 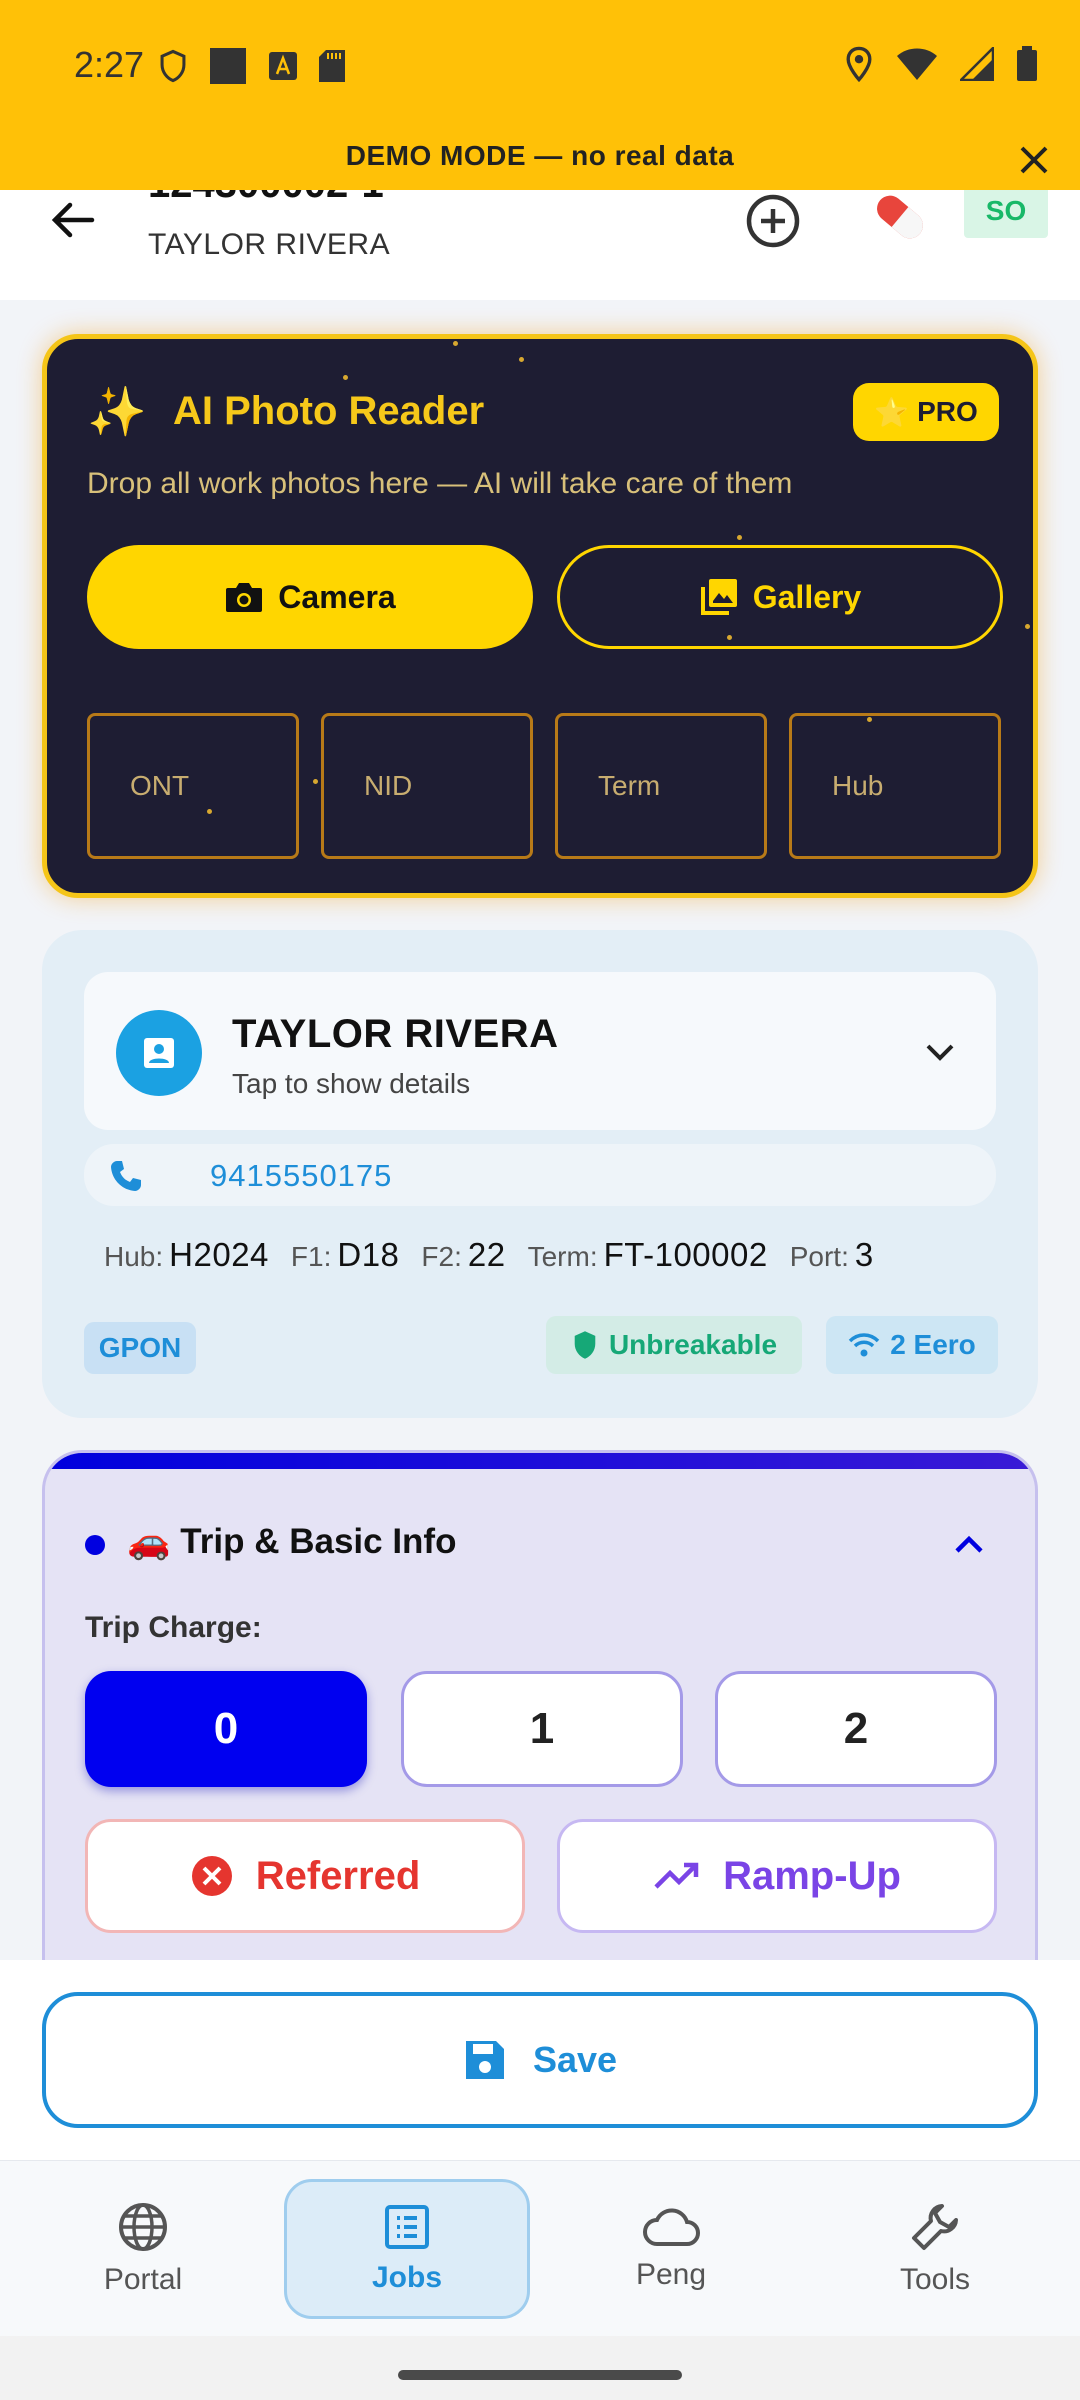 What do you see at coordinates (173, 66) in the screenshot?
I see `shield-icon` at bounding box center [173, 66].